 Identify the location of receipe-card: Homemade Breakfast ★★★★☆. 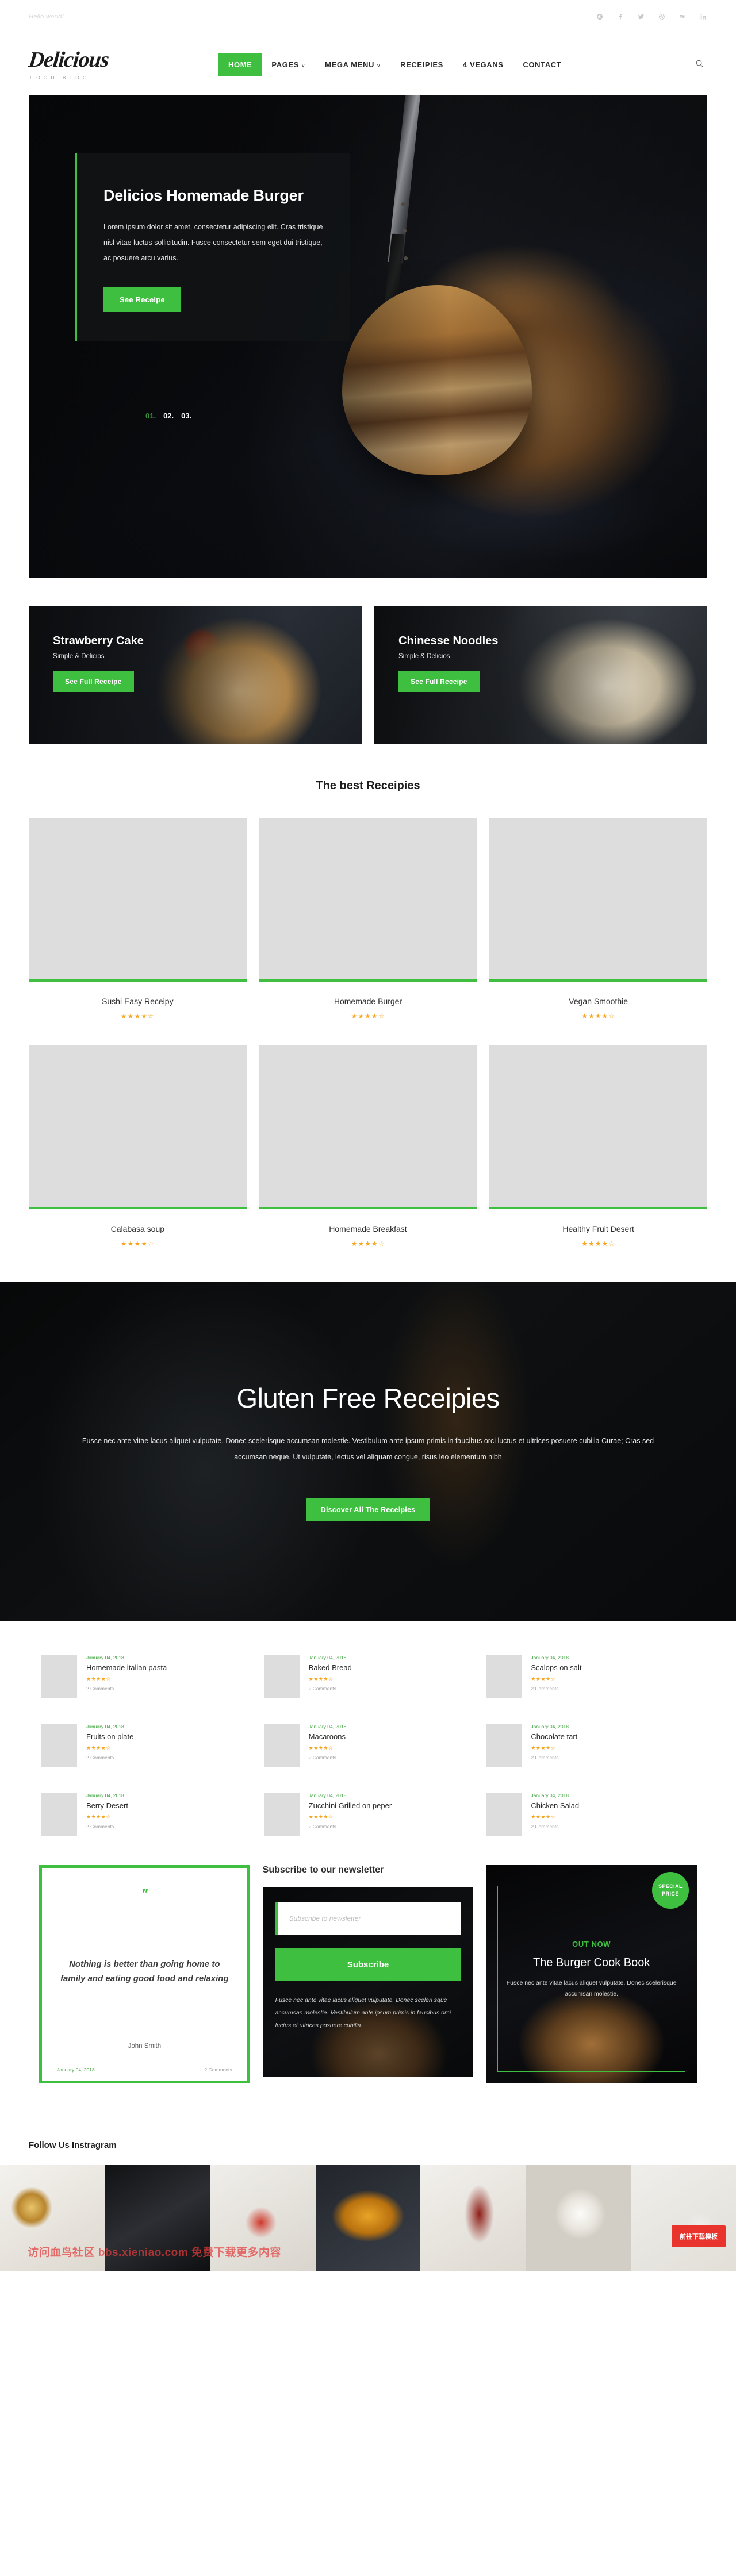
(368, 1146).